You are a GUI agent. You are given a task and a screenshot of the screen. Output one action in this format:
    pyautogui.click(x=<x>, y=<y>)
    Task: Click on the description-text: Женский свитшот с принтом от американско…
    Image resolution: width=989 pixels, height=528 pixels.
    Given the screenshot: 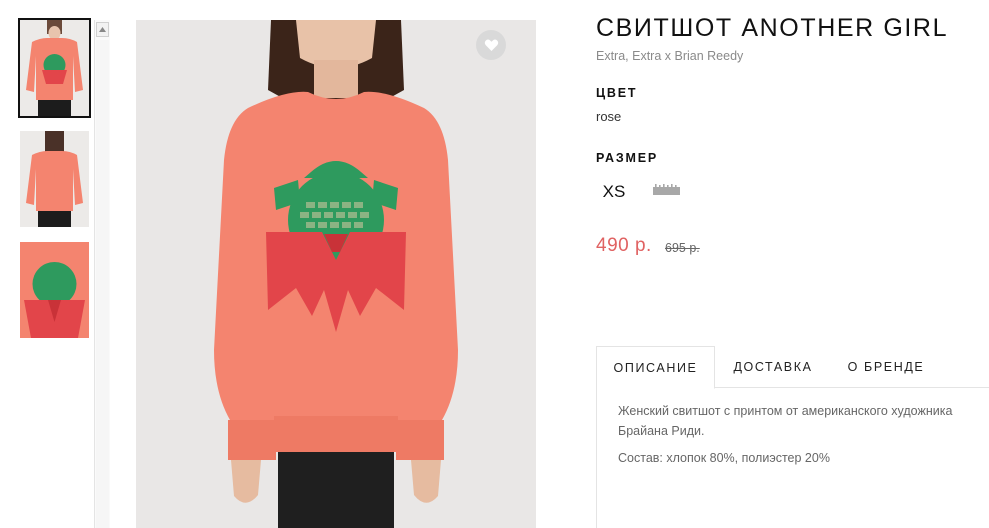 What is the action you would take?
    pyautogui.click(x=785, y=421)
    